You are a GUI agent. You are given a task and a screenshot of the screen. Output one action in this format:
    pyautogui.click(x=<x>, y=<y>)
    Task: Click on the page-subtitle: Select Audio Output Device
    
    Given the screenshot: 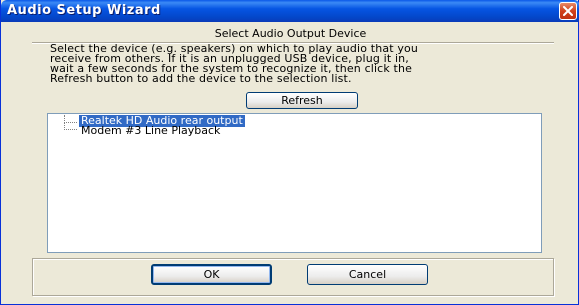 What is the action you would take?
    pyautogui.click(x=290, y=33)
    